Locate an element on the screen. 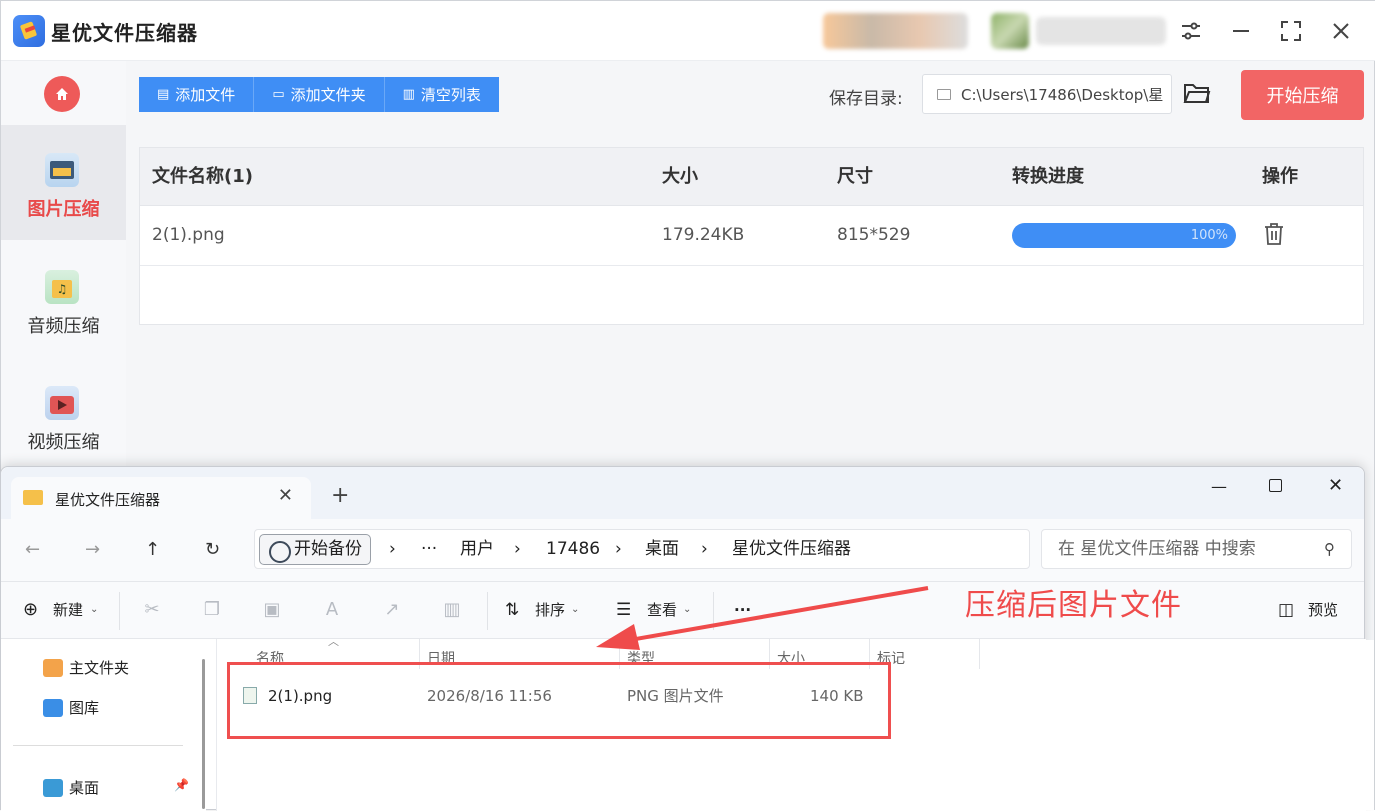 This screenshot has width=1375, height=811. image-icon is located at coordinates (62, 170).